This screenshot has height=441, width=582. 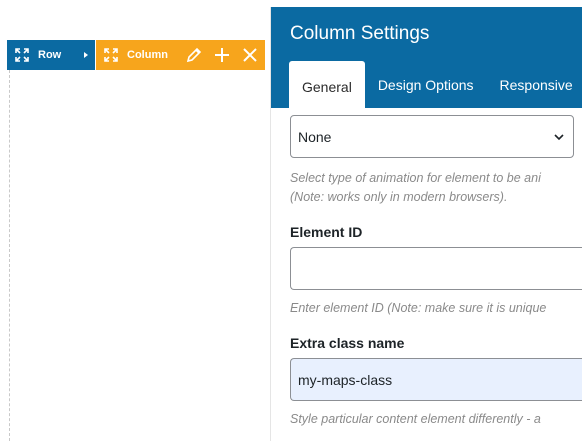 I want to click on animation-select: None, so click(x=432, y=136).